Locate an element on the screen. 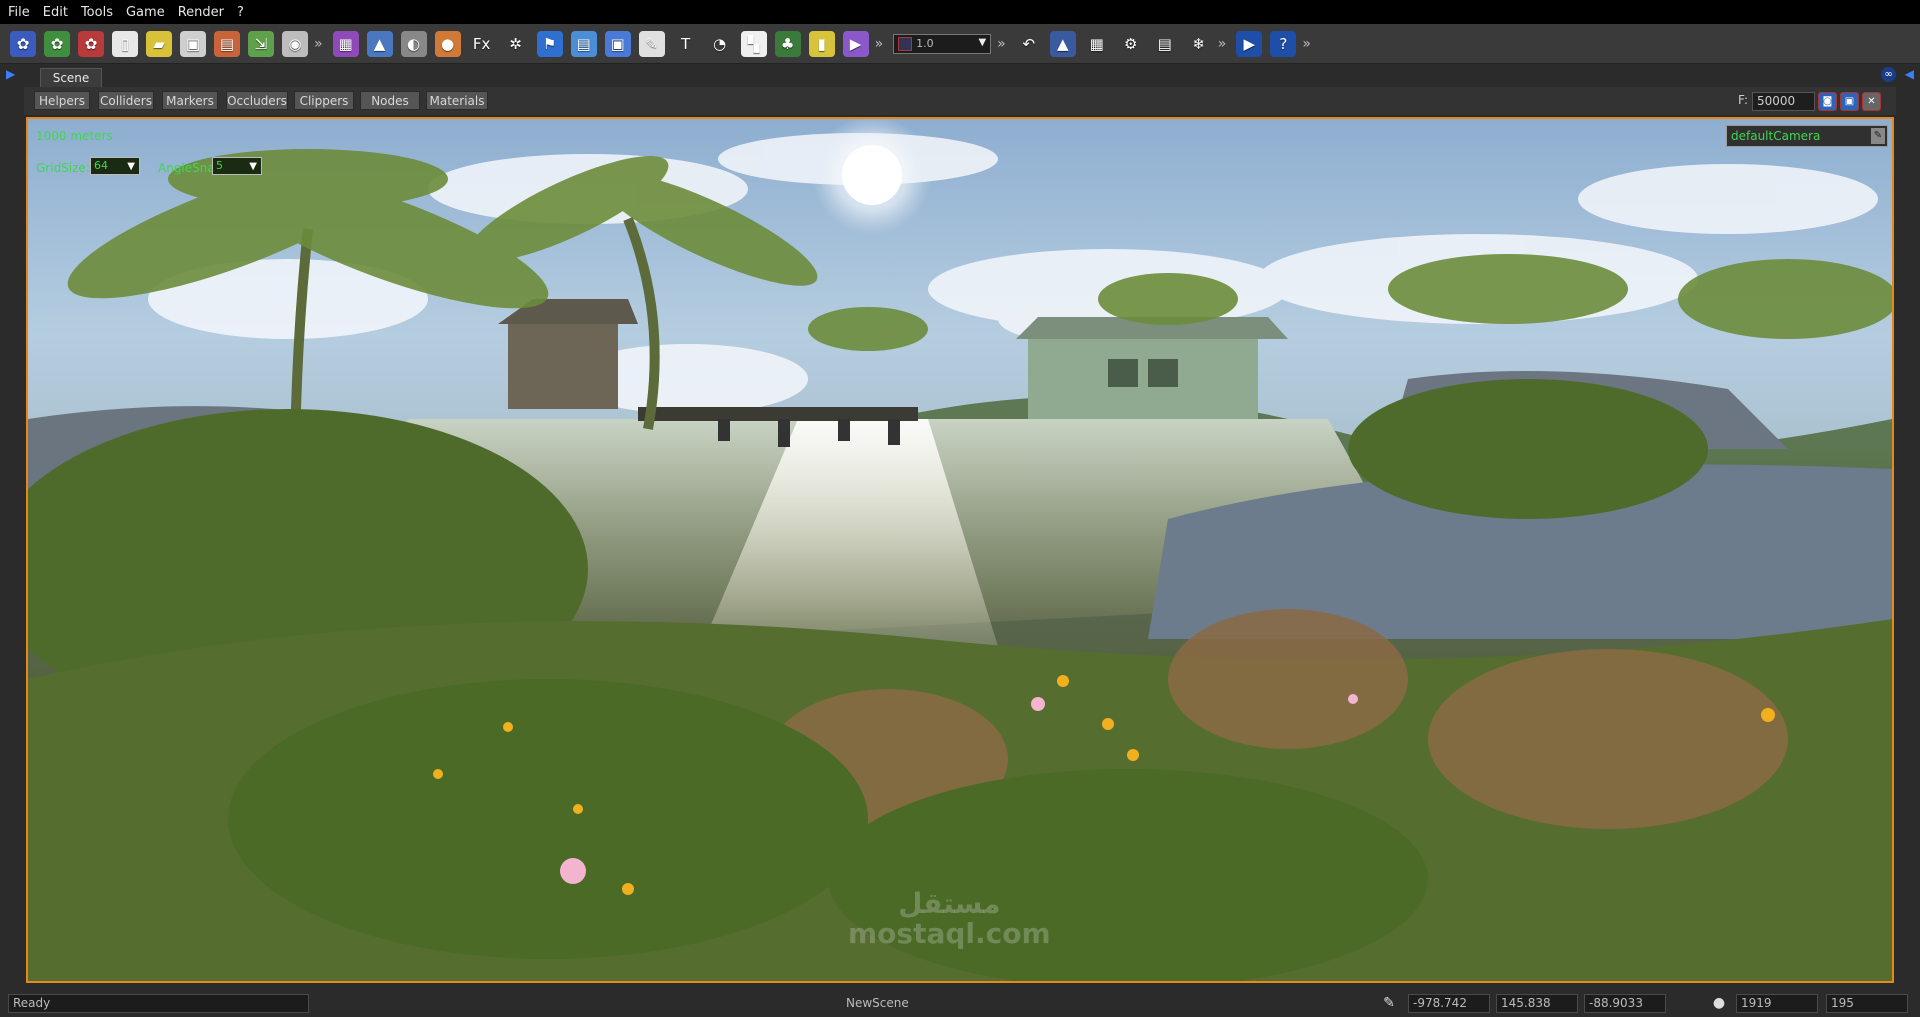  keyboard-icon: ▤ is located at coordinates (1165, 44).